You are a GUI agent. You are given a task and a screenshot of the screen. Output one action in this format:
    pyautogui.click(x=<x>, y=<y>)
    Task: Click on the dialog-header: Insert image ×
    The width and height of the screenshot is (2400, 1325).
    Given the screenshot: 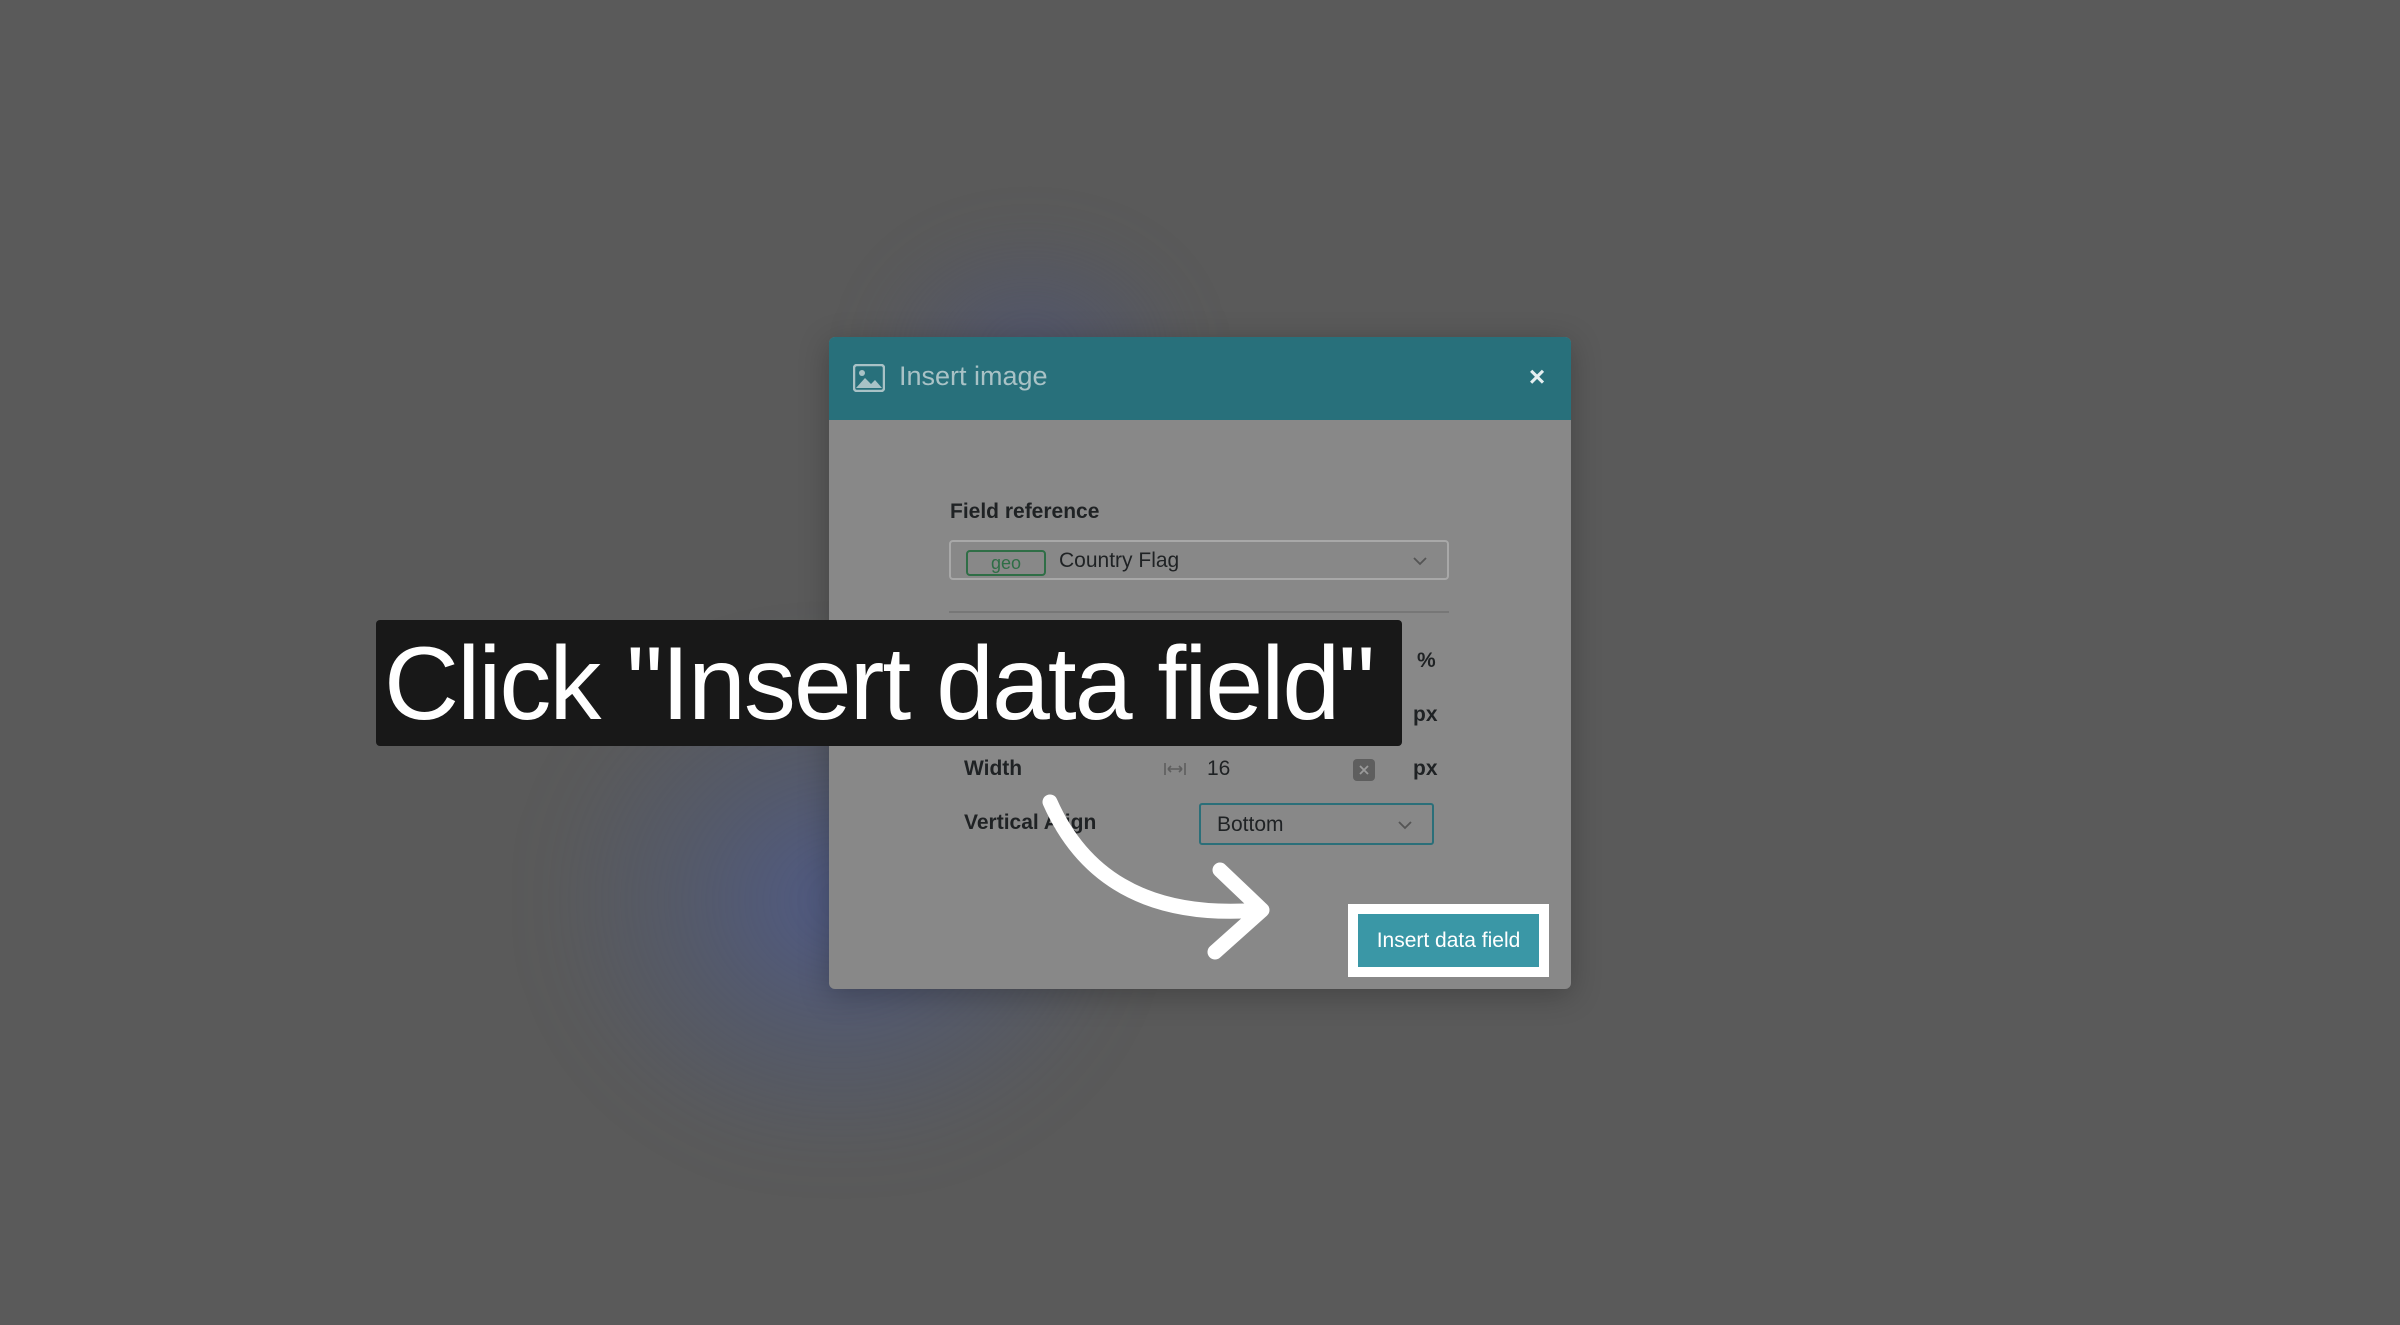 What is the action you would take?
    pyautogui.click(x=1200, y=378)
    